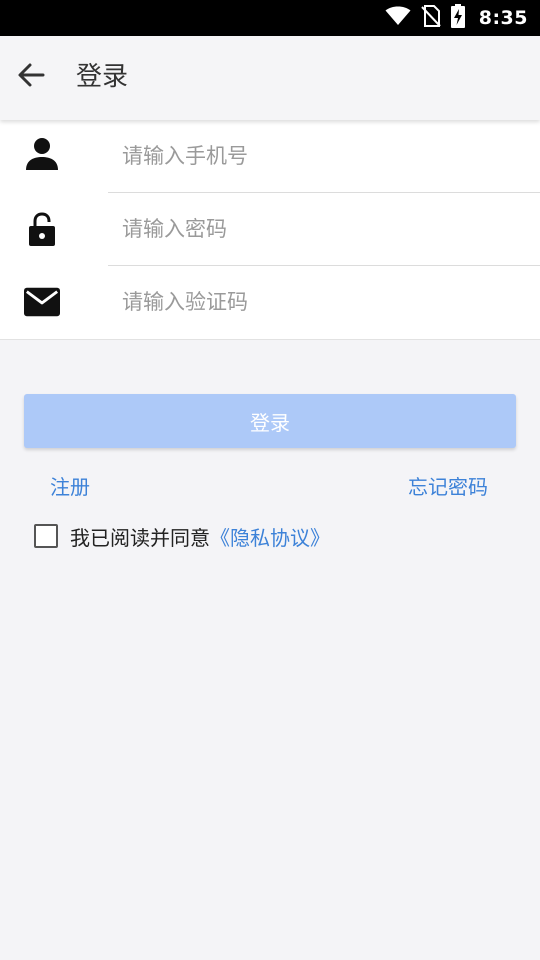 This screenshot has height=960, width=540. Describe the element at coordinates (270, 18) in the screenshot. I see `status-bar: 8:35` at that location.